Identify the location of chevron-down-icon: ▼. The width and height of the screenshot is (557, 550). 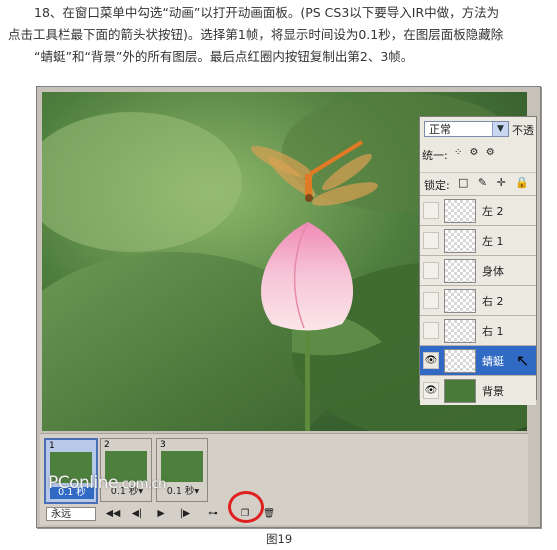
(500, 129).